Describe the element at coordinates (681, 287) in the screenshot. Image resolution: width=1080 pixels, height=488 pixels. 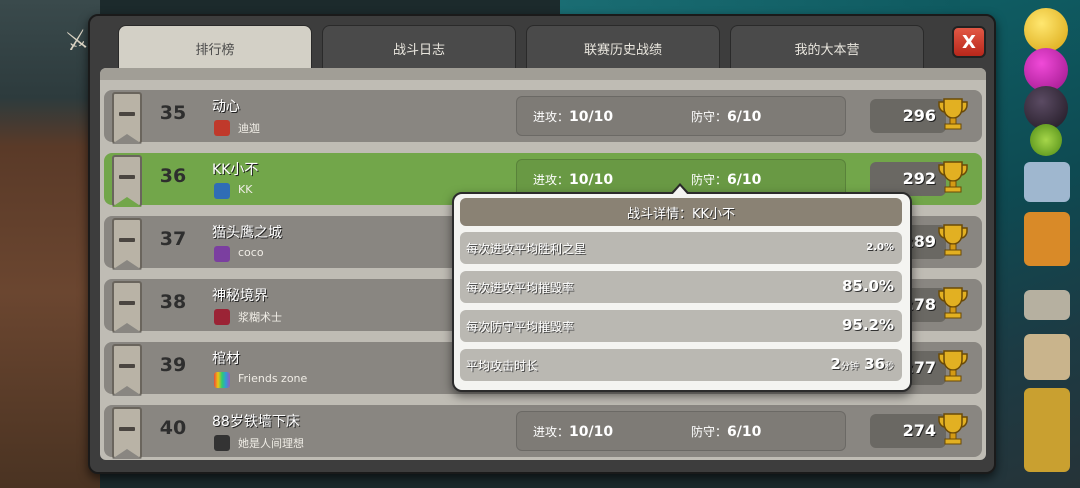
I see `popup-stat-row: 每次进攻平均摧毁率 85.0%` at that location.